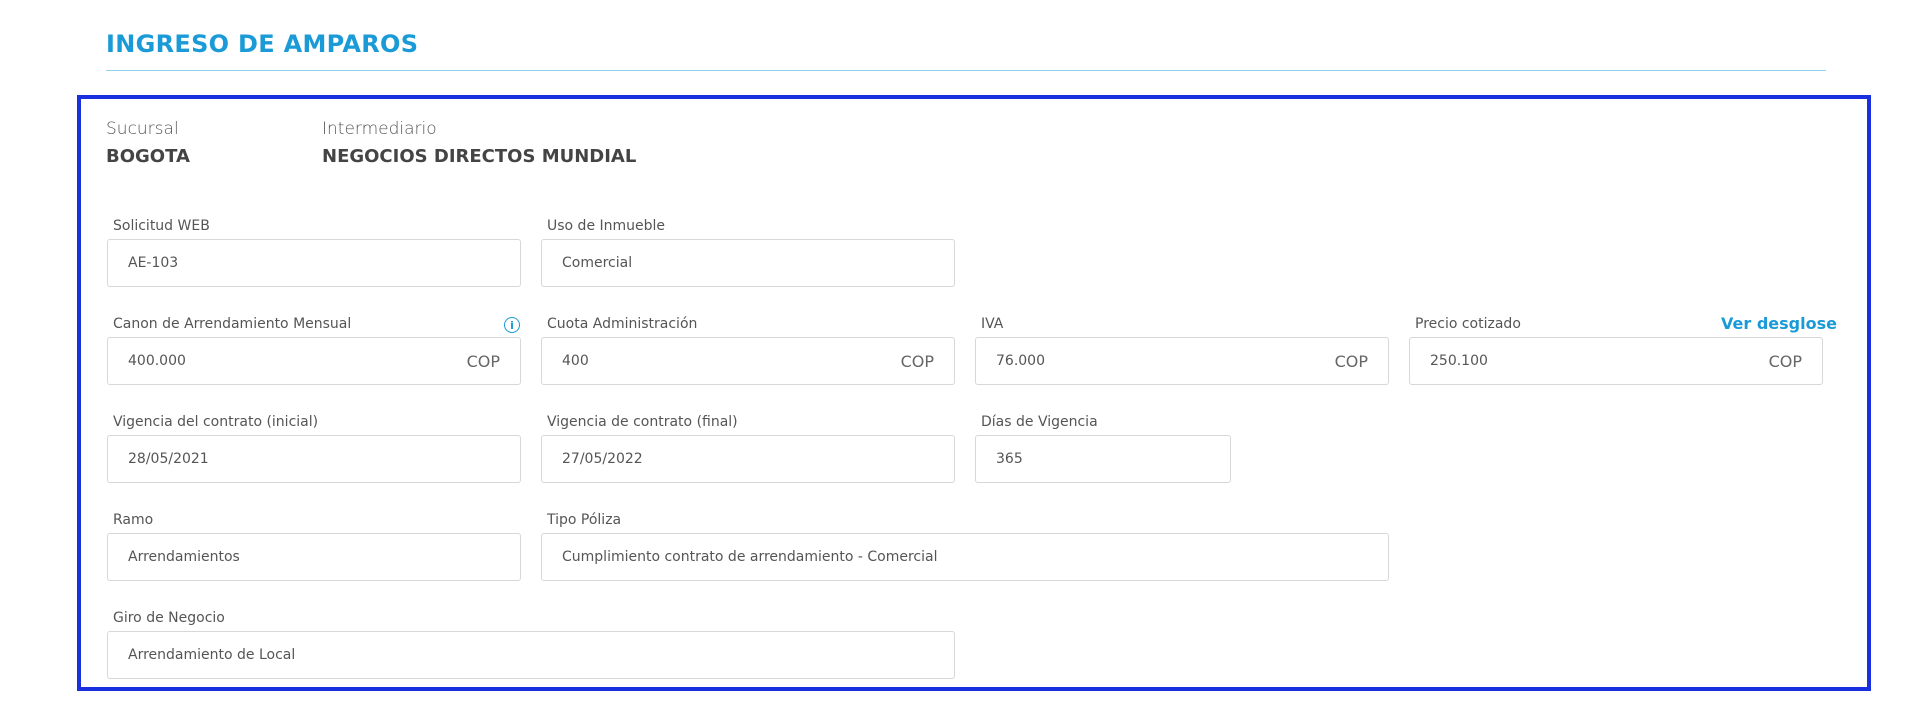 Image resolution: width=1919 pixels, height=723 pixels. Describe the element at coordinates (1351, 361) in the screenshot. I see `iva-currency: COP` at that location.